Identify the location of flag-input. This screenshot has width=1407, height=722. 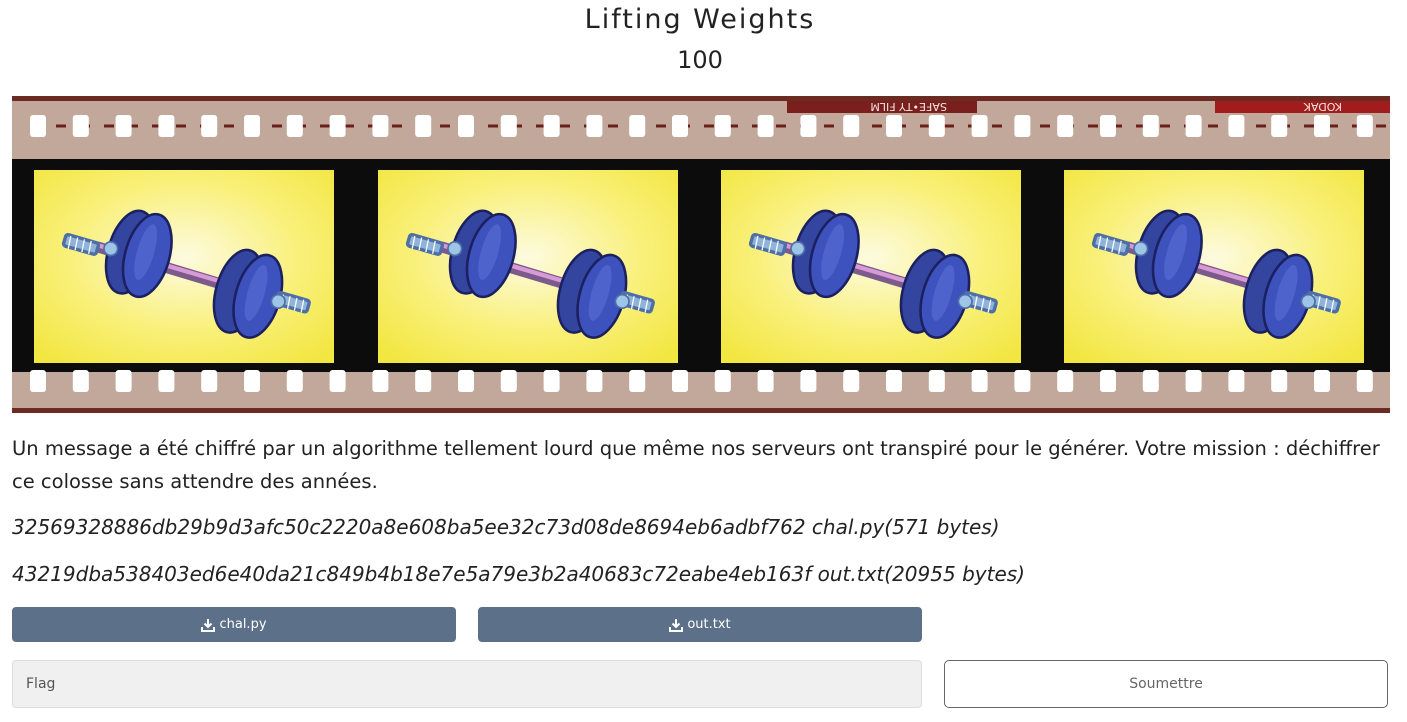
(467, 684).